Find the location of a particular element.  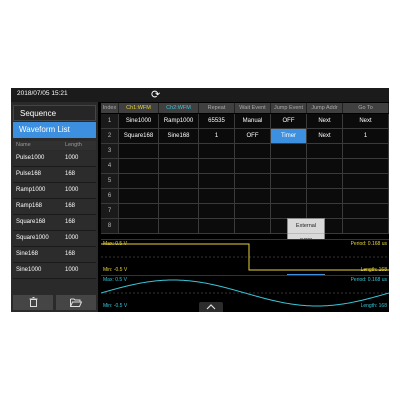

waveform-list-header: Name Length is located at coordinates (54, 145).